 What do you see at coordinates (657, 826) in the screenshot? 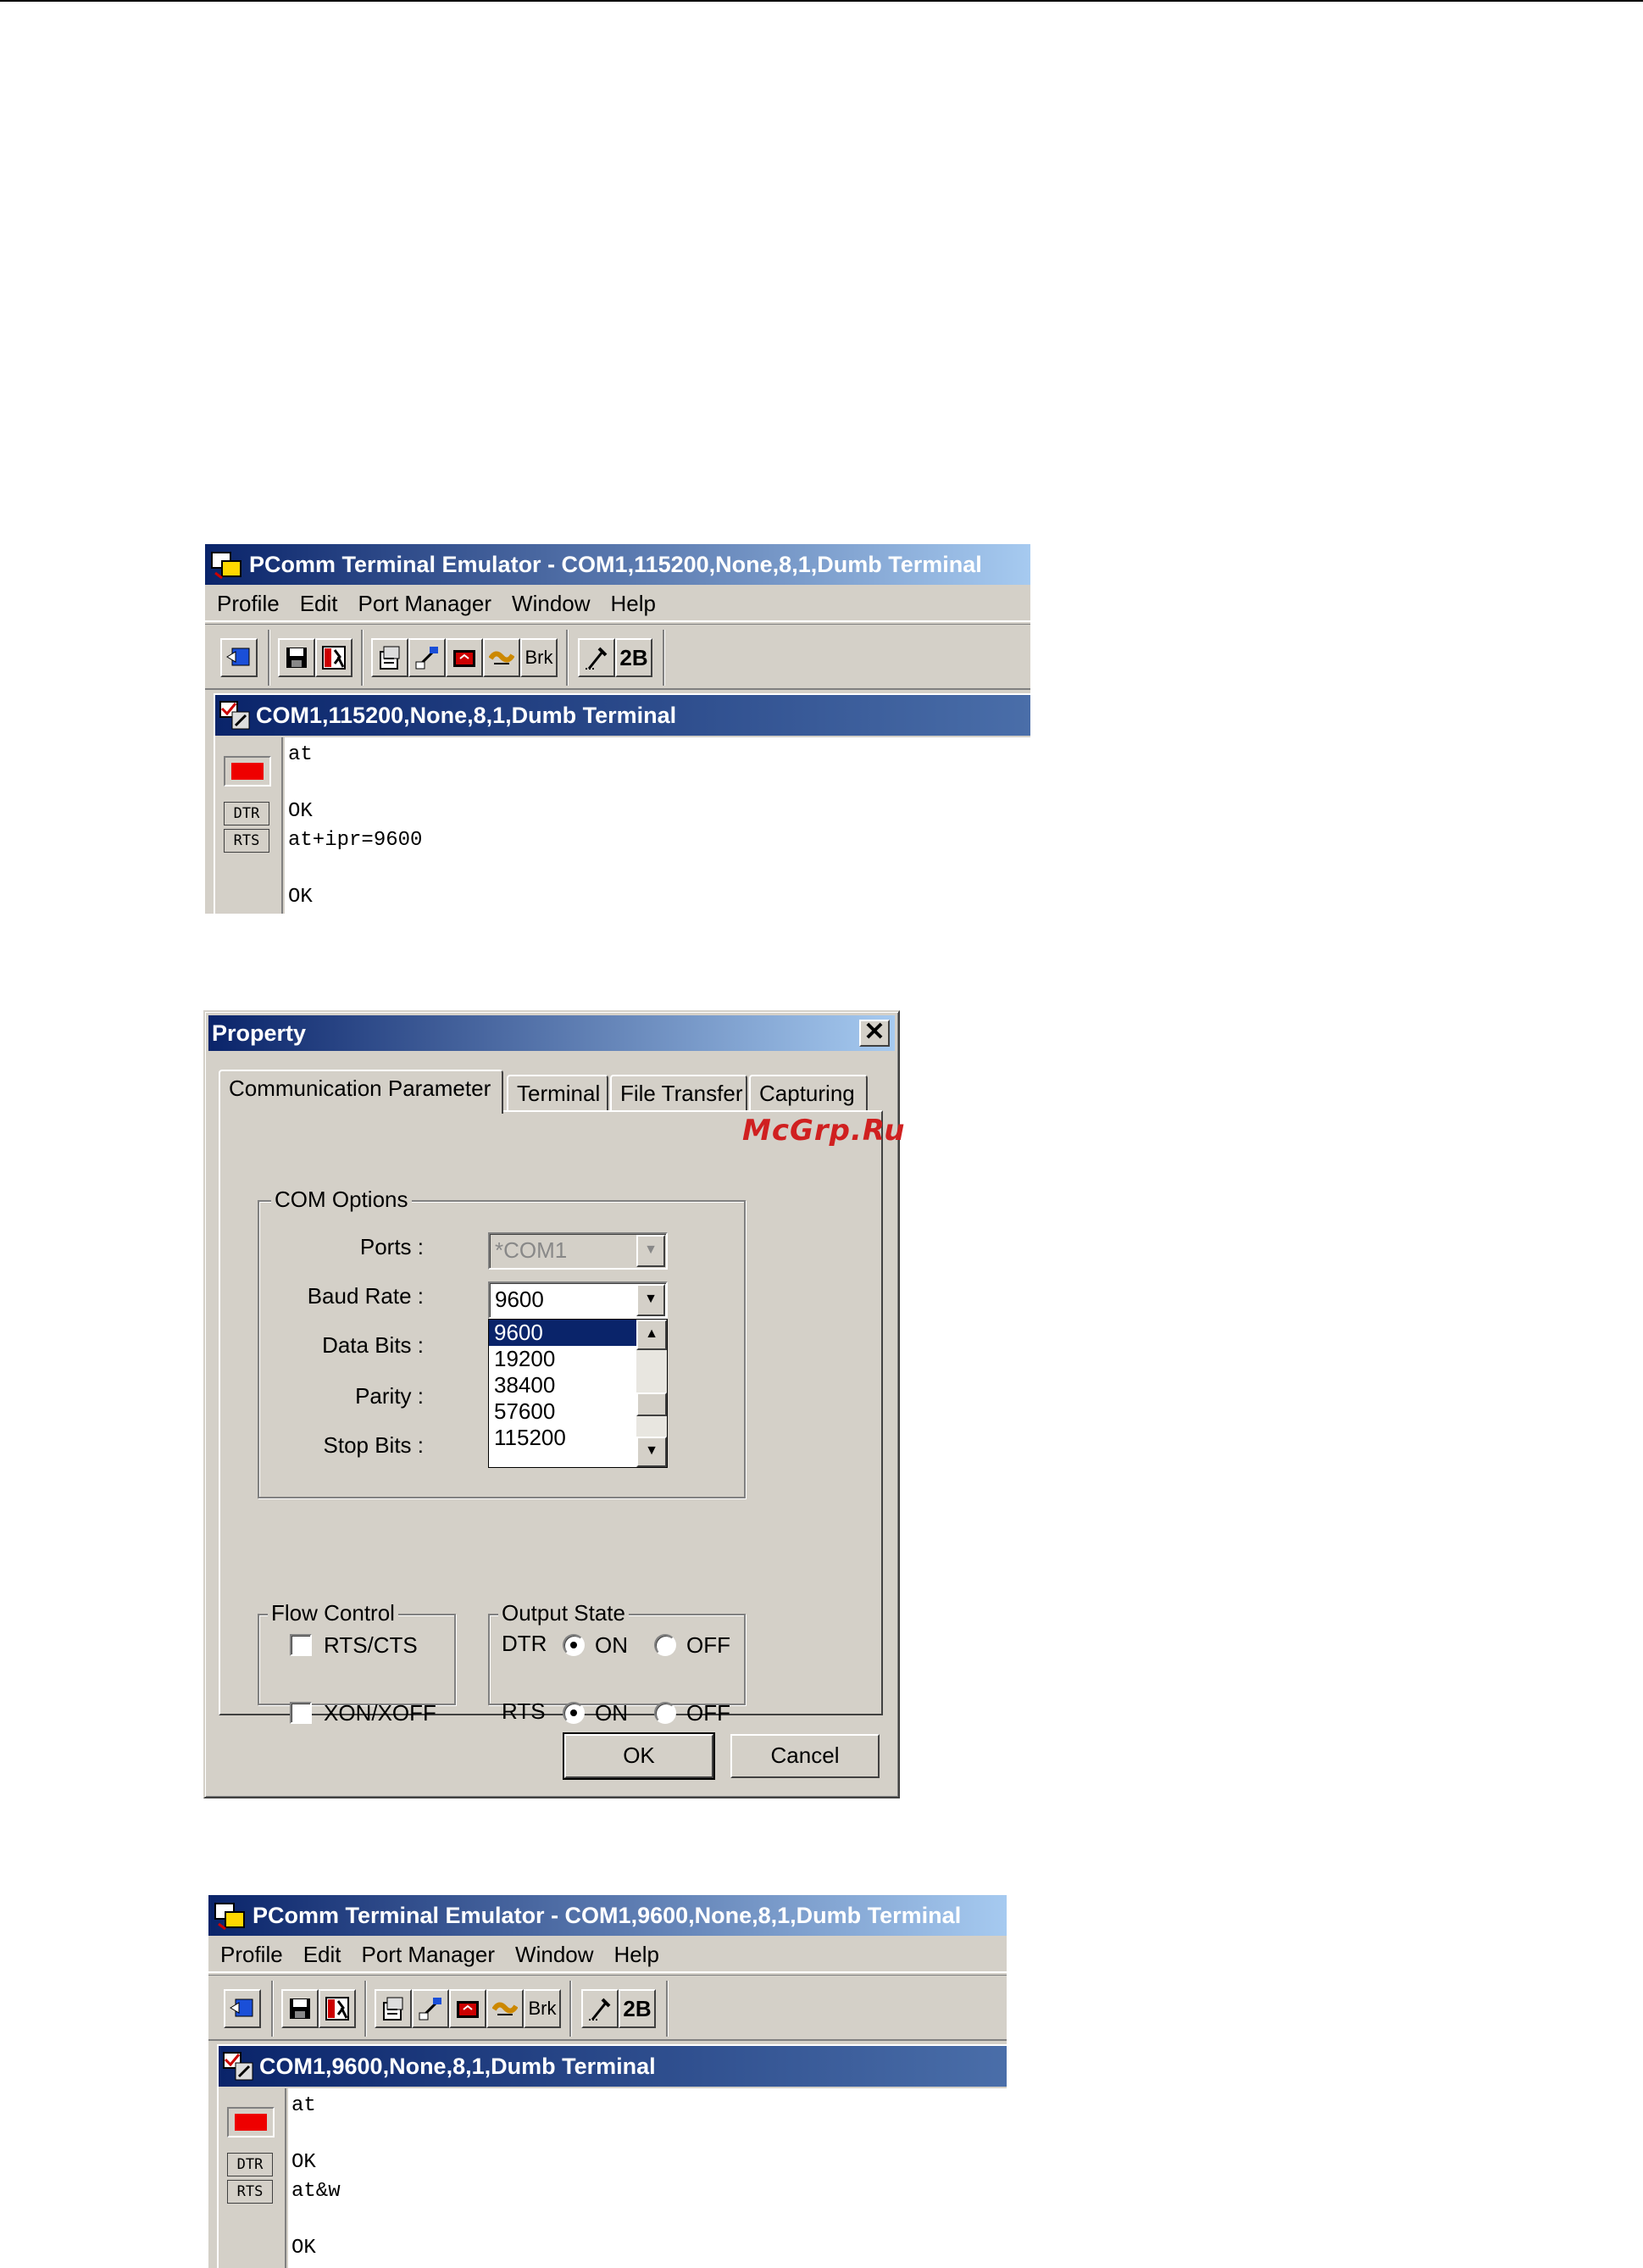
I see `terminal-output-1: at OK at+ipr=9600 OK` at bounding box center [657, 826].